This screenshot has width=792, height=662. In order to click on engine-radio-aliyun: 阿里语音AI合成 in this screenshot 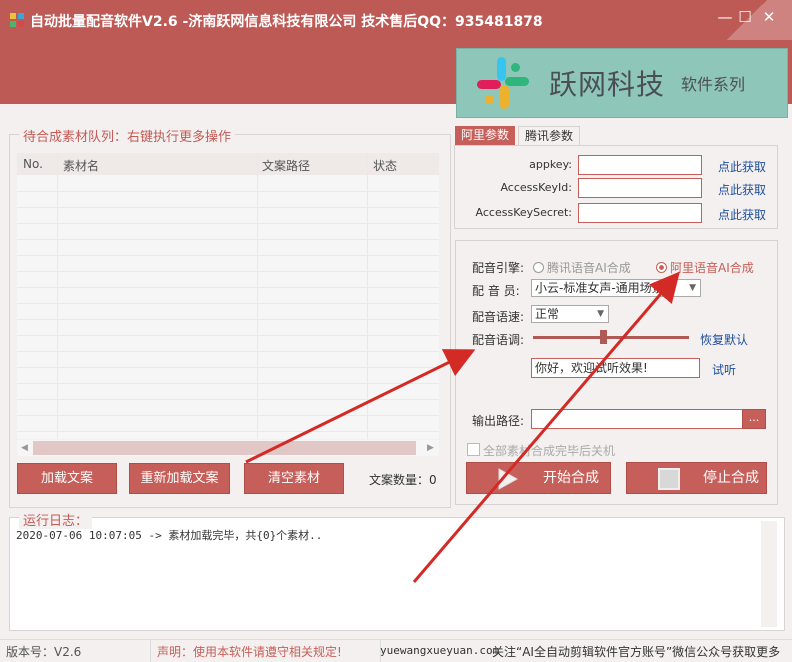, I will do `click(705, 267)`.